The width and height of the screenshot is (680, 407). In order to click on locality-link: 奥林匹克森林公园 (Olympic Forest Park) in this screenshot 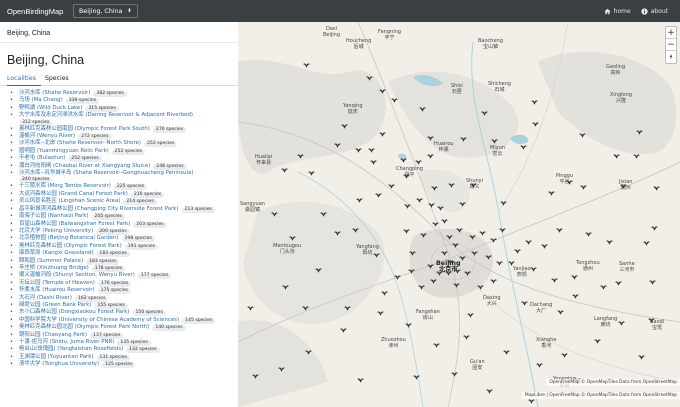, I will do `click(70, 246)`.